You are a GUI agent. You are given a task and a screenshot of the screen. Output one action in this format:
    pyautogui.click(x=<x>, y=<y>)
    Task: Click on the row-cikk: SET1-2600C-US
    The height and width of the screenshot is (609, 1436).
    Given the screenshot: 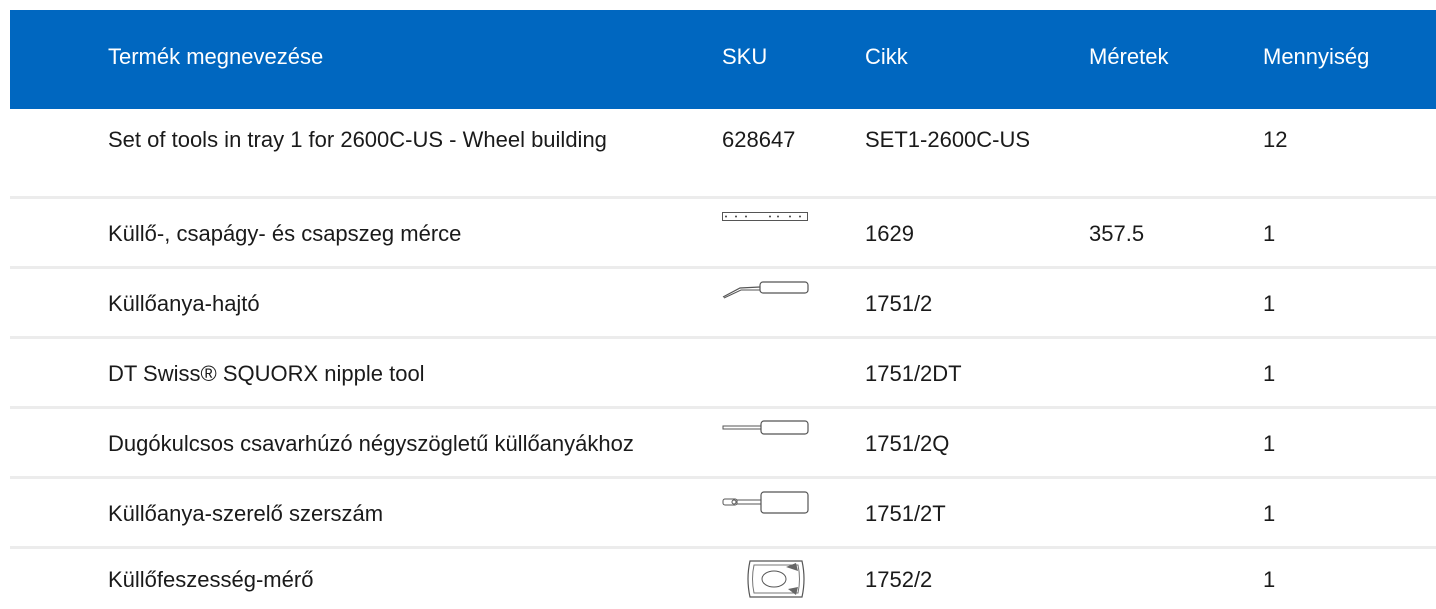 What is the action you would take?
    pyautogui.click(x=948, y=139)
    